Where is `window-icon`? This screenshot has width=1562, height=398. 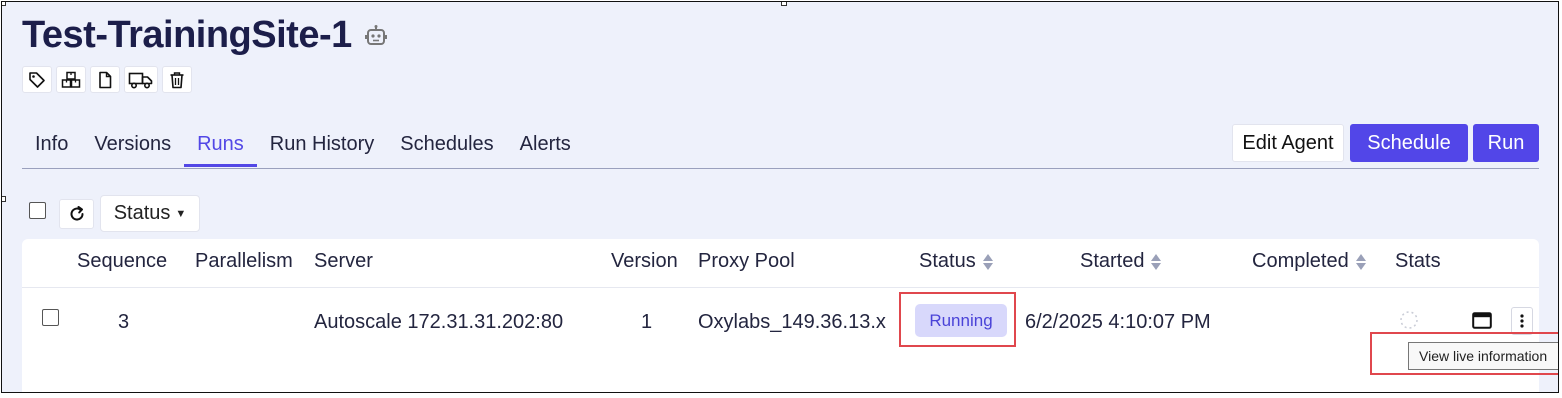 window-icon is located at coordinates (1482, 320).